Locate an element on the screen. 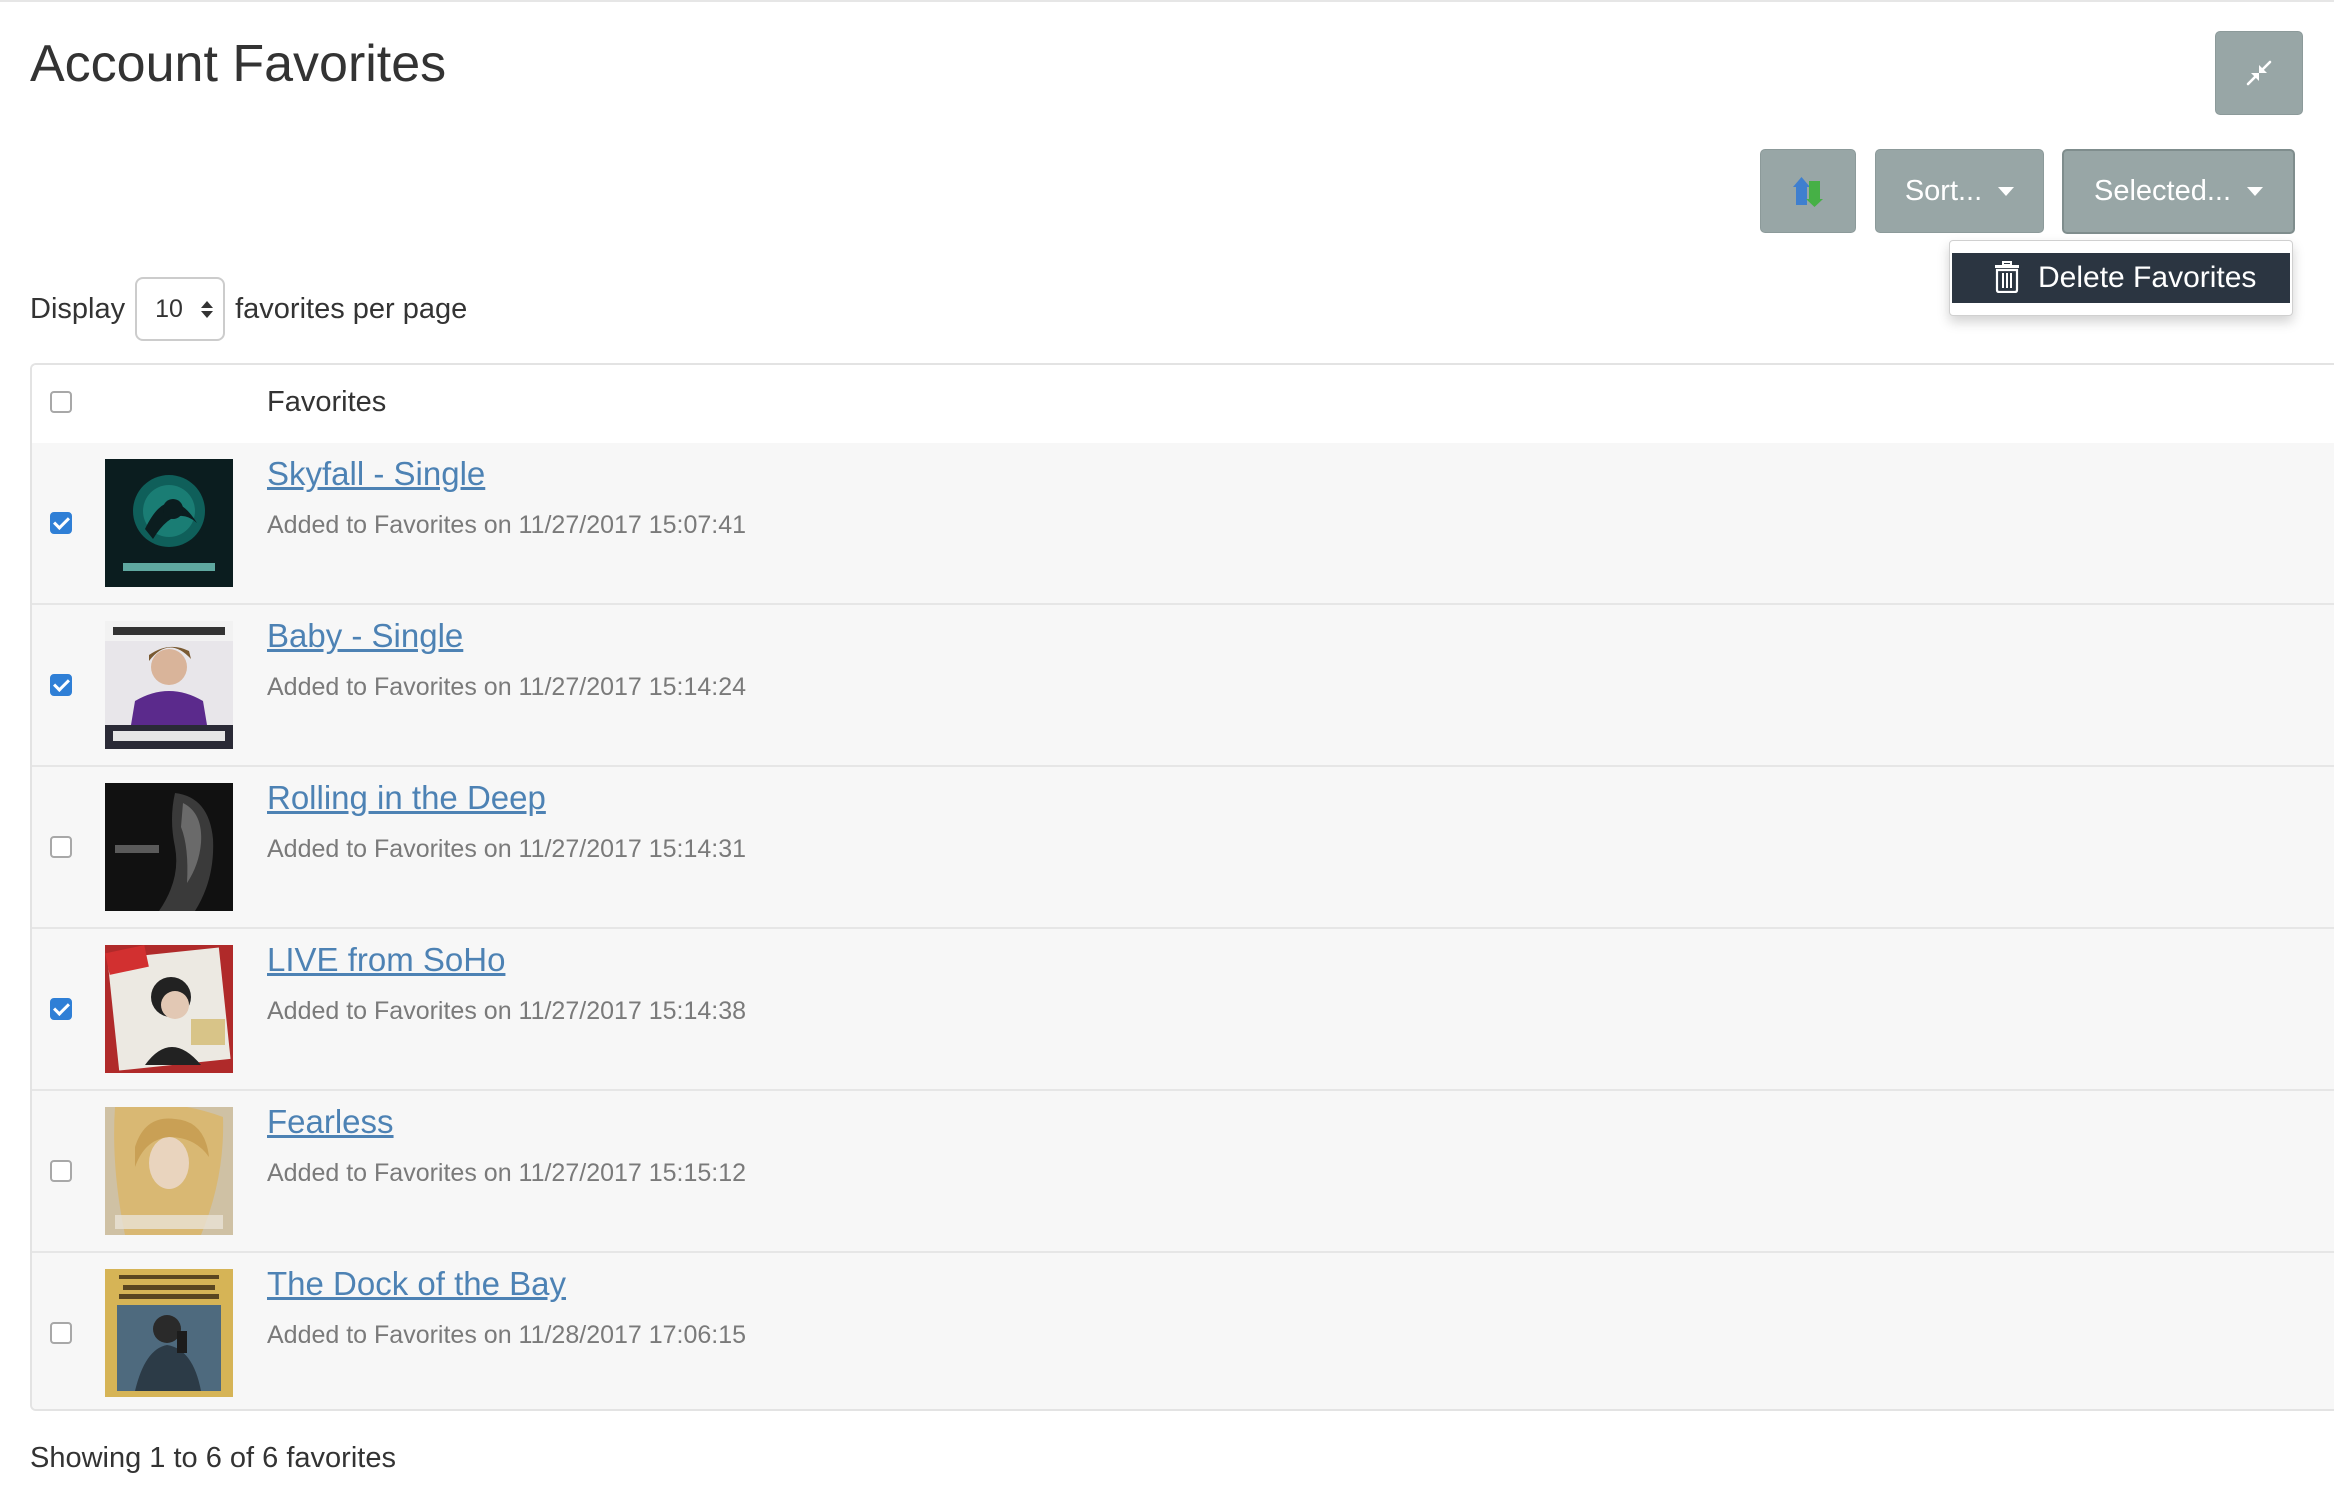 Image resolution: width=2334 pixels, height=1510 pixels. favorite-title-link: Skyfall - Single is located at coordinates (376, 474).